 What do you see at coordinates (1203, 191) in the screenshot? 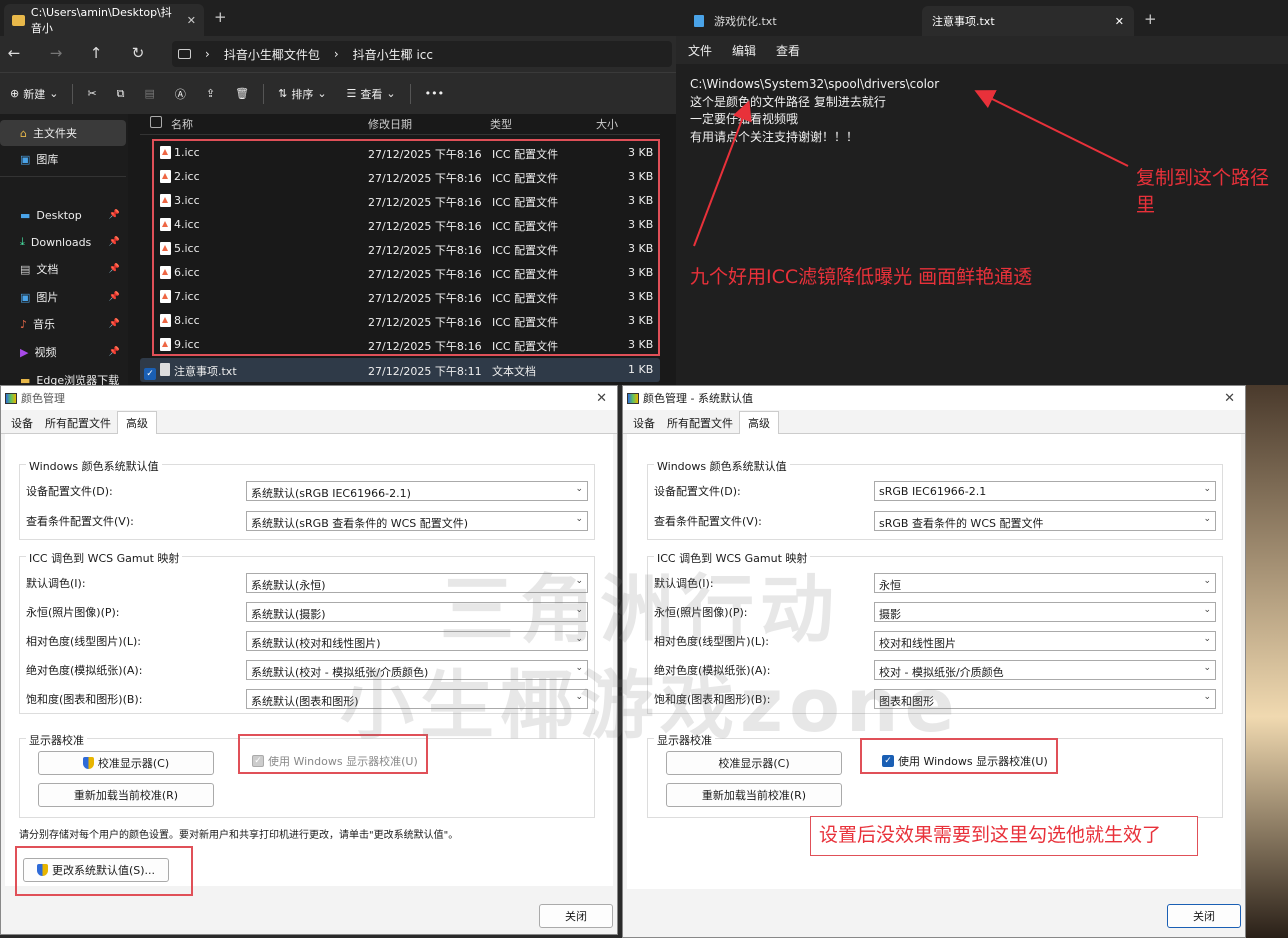
I see `annotation-copy-path: 复制到这个路径 里` at bounding box center [1203, 191].